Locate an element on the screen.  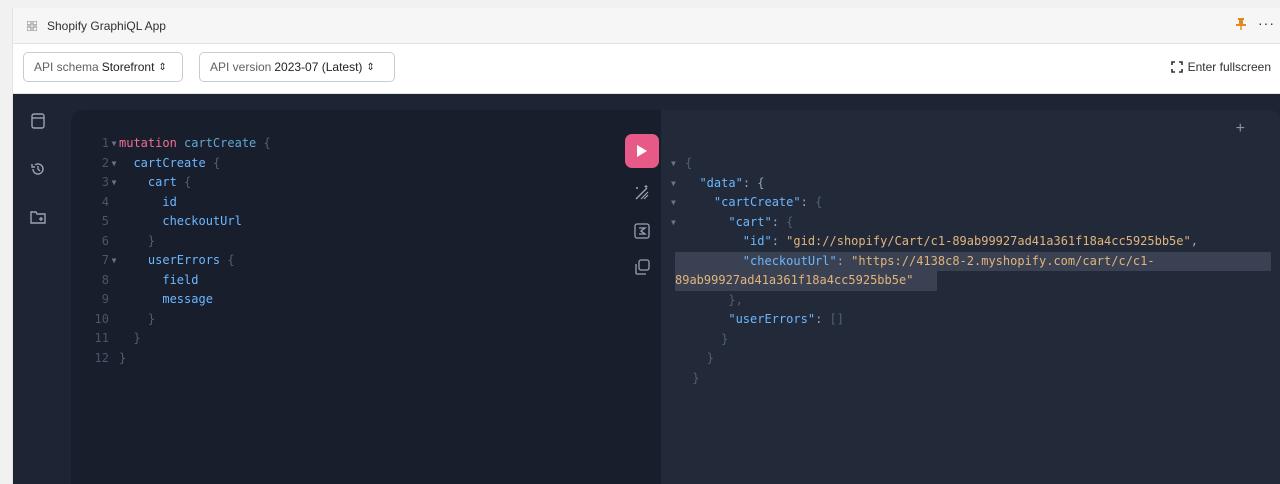
response-line: ▼ "data": { is located at coordinates (975, 184).